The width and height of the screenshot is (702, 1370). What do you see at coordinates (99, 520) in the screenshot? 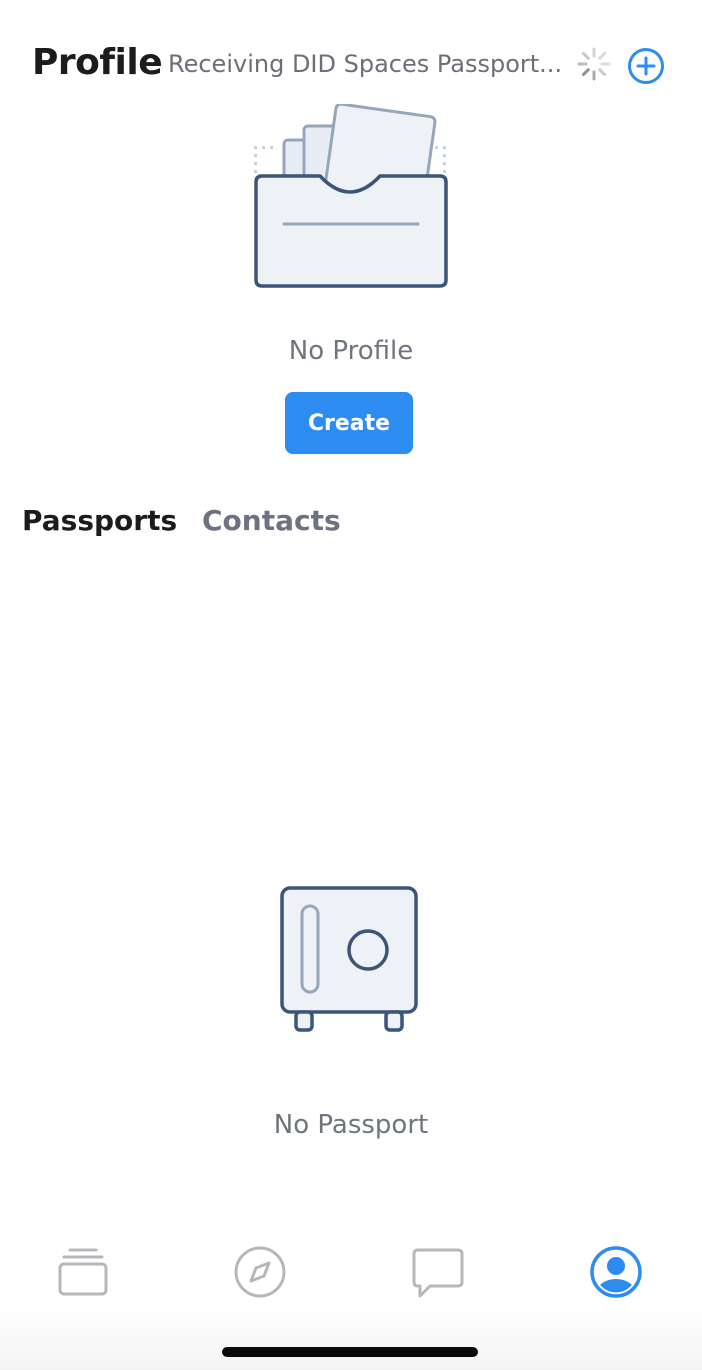
I see `tab-passports: Passports` at bounding box center [99, 520].